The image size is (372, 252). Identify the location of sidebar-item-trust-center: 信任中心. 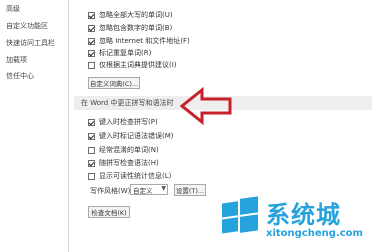
(20, 76).